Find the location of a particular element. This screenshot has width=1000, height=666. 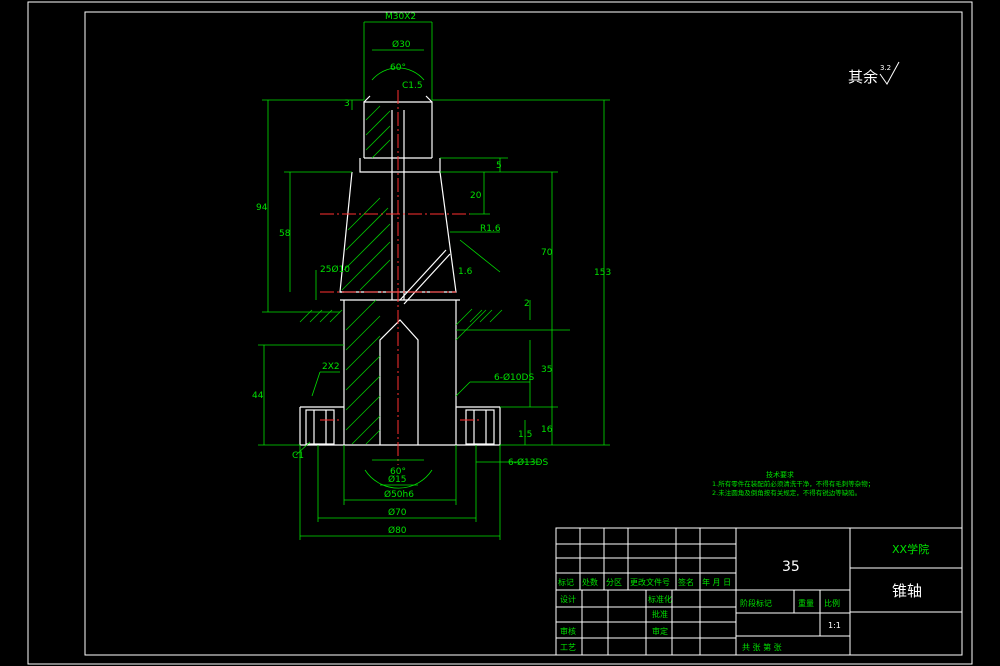

dim-2x2: 2X2 is located at coordinates (331, 367).